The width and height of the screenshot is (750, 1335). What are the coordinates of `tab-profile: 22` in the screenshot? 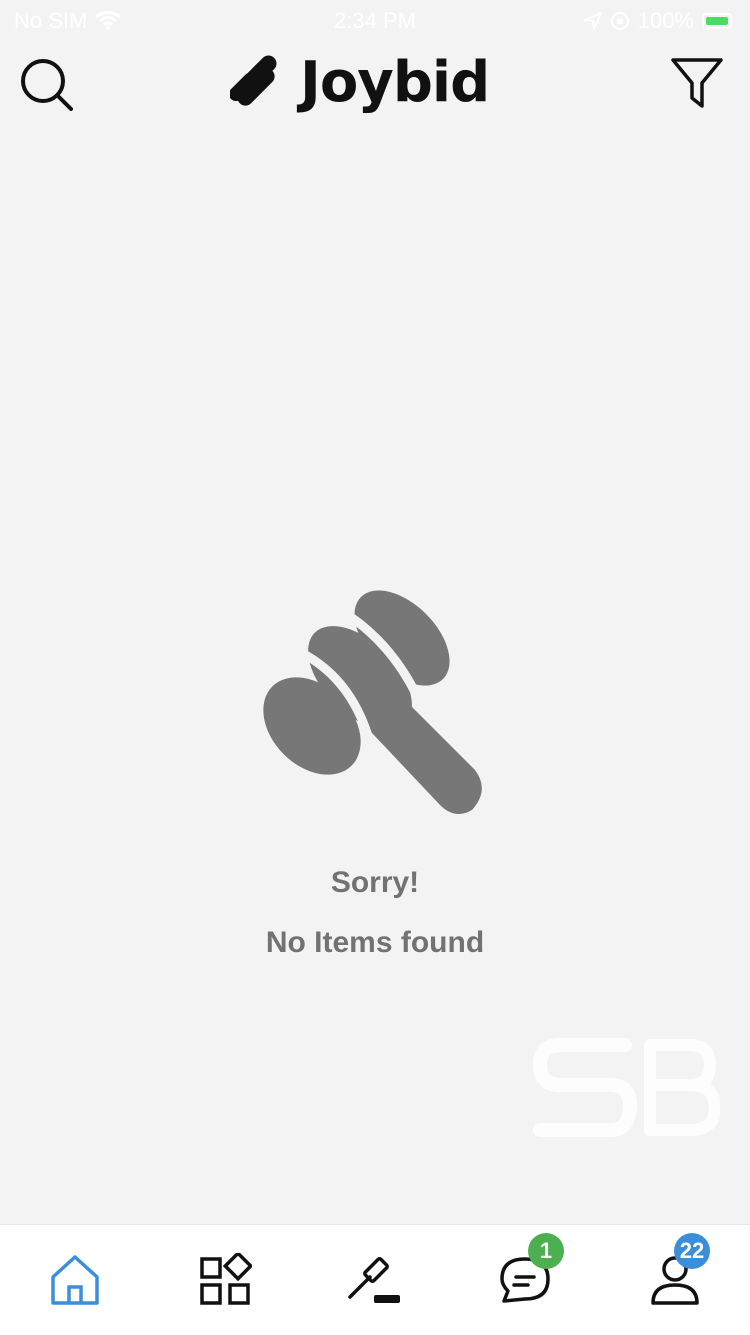 It's located at (675, 1280).